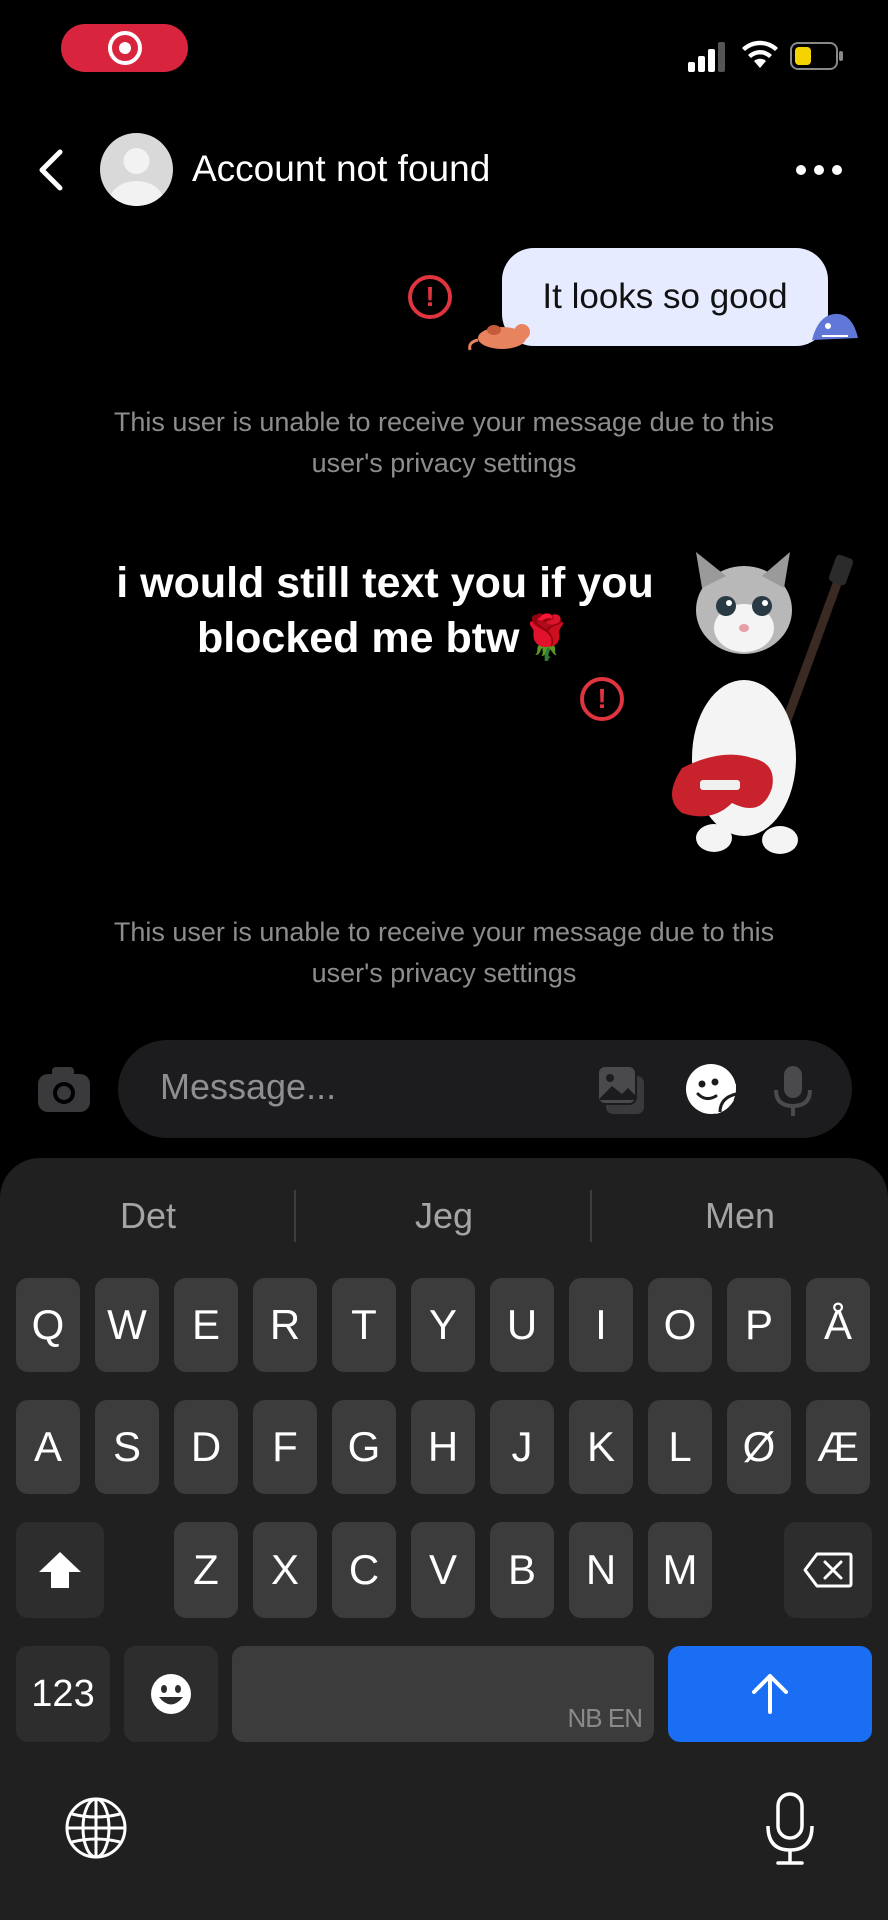  What do you see at coordinates (206, 1325) in the screenshot?
I see `key: E` at bounding box center [206, 1325].